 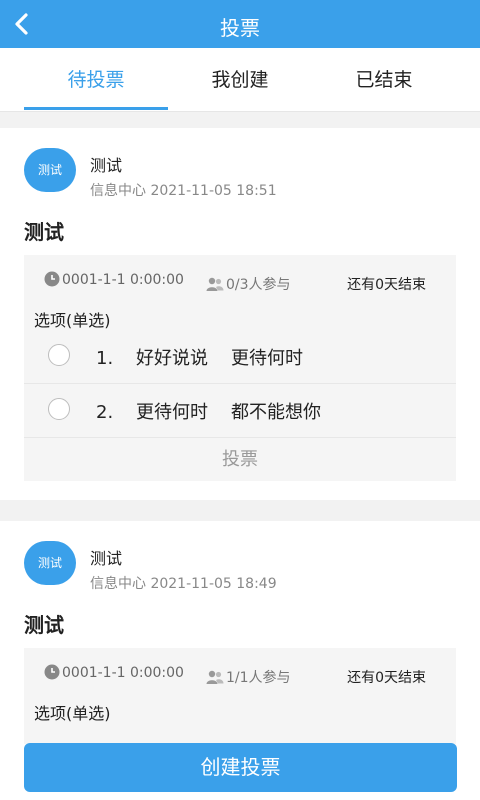 What do you see at coordinates (240, 459) in the screenshot?
I see `vote-button: 投票` at bounding box center [240, 459].